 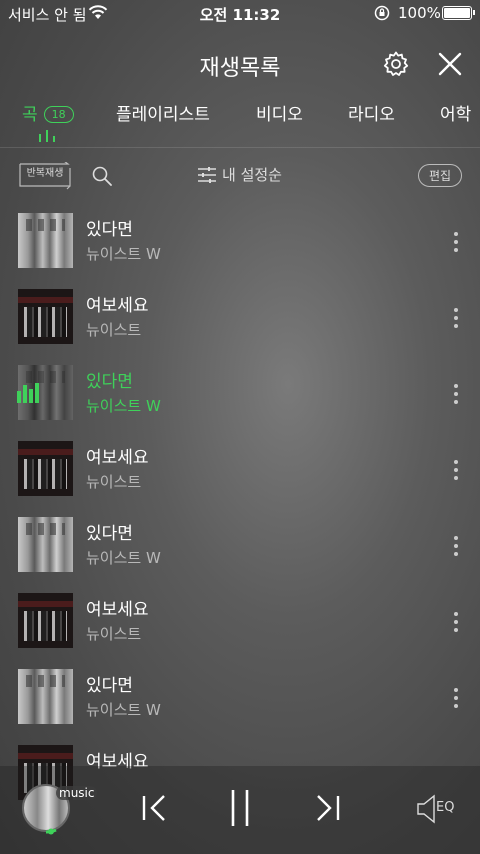 What do you see at coordinates (396, 64) in the screenshot?
I see `gear-icon` at bounding box center [396, 64].